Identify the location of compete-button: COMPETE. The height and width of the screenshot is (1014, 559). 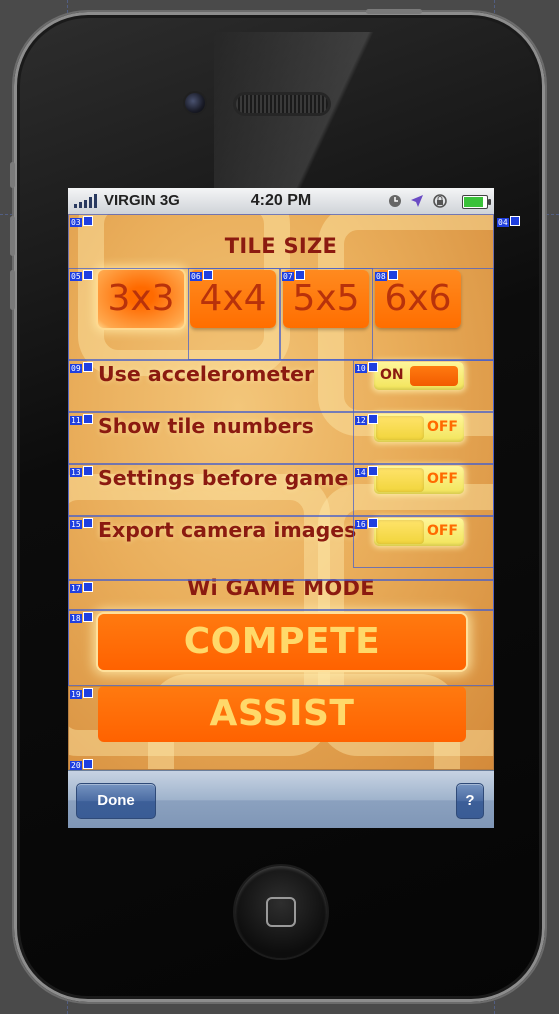
(282, 642).